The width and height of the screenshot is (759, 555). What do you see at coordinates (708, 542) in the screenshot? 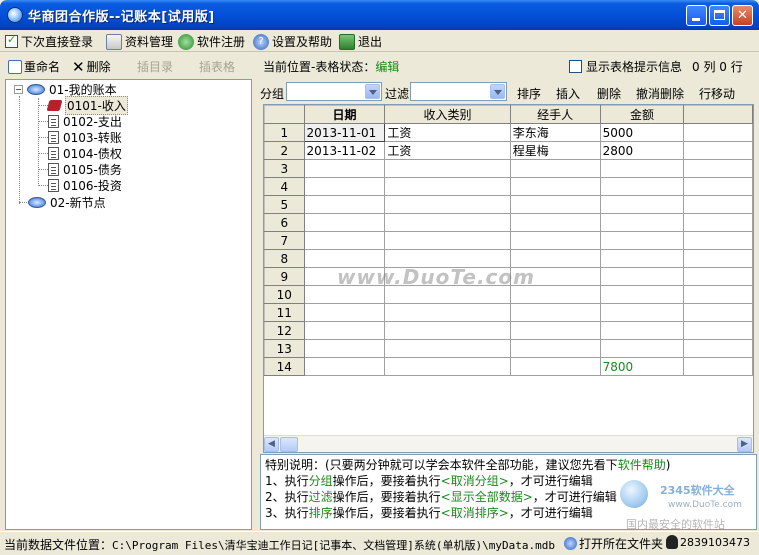
I see `qq-contact: 2839103473` at bounding box center [708, 542].